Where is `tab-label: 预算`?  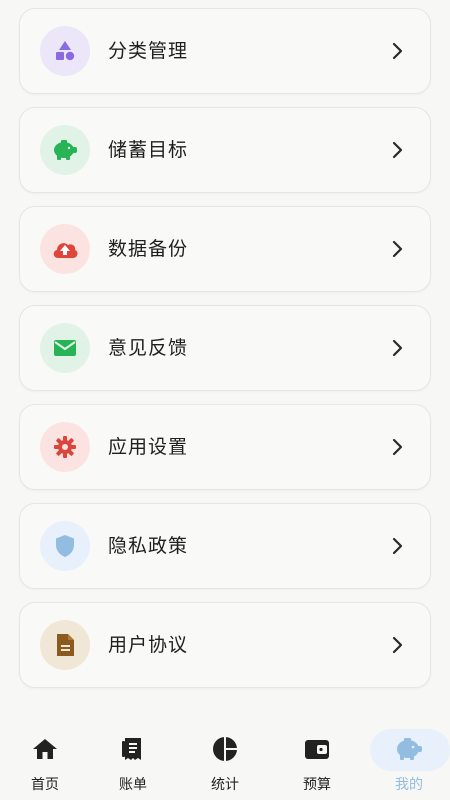
tab-label: 预算 is located at coordinates (317, 785).